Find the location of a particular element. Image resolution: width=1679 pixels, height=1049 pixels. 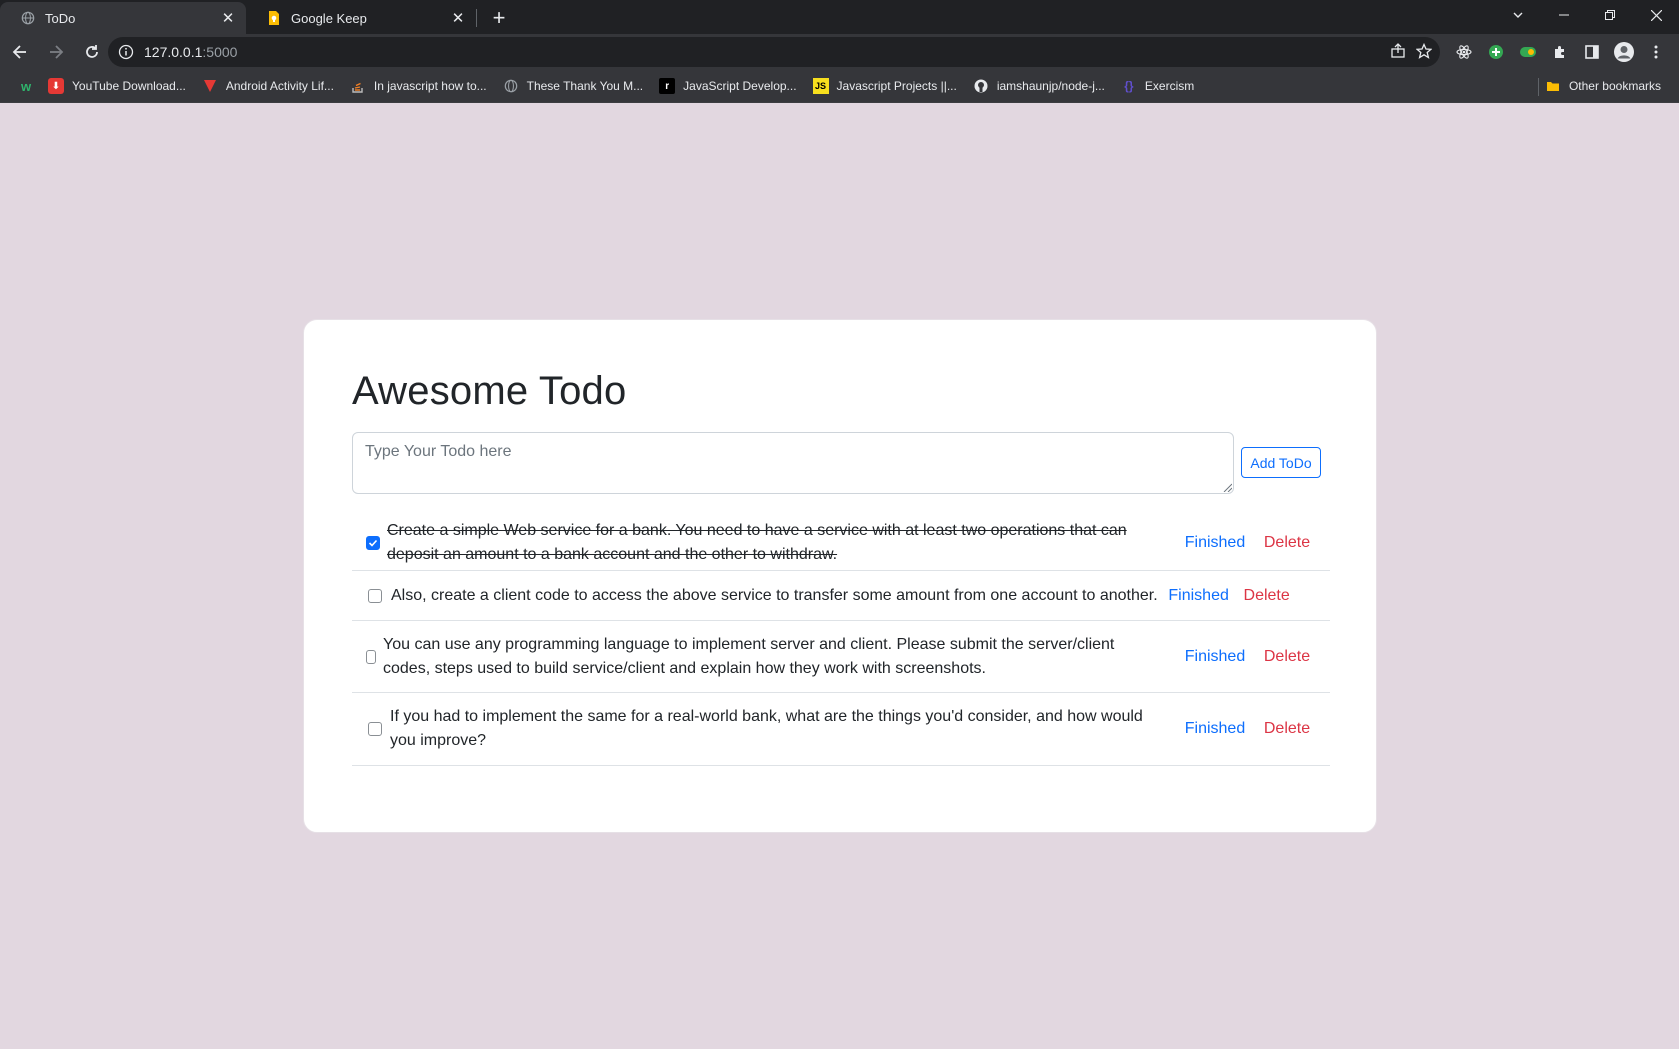

url-host: 127.0.0.1 is located at coordinates (173, 52).